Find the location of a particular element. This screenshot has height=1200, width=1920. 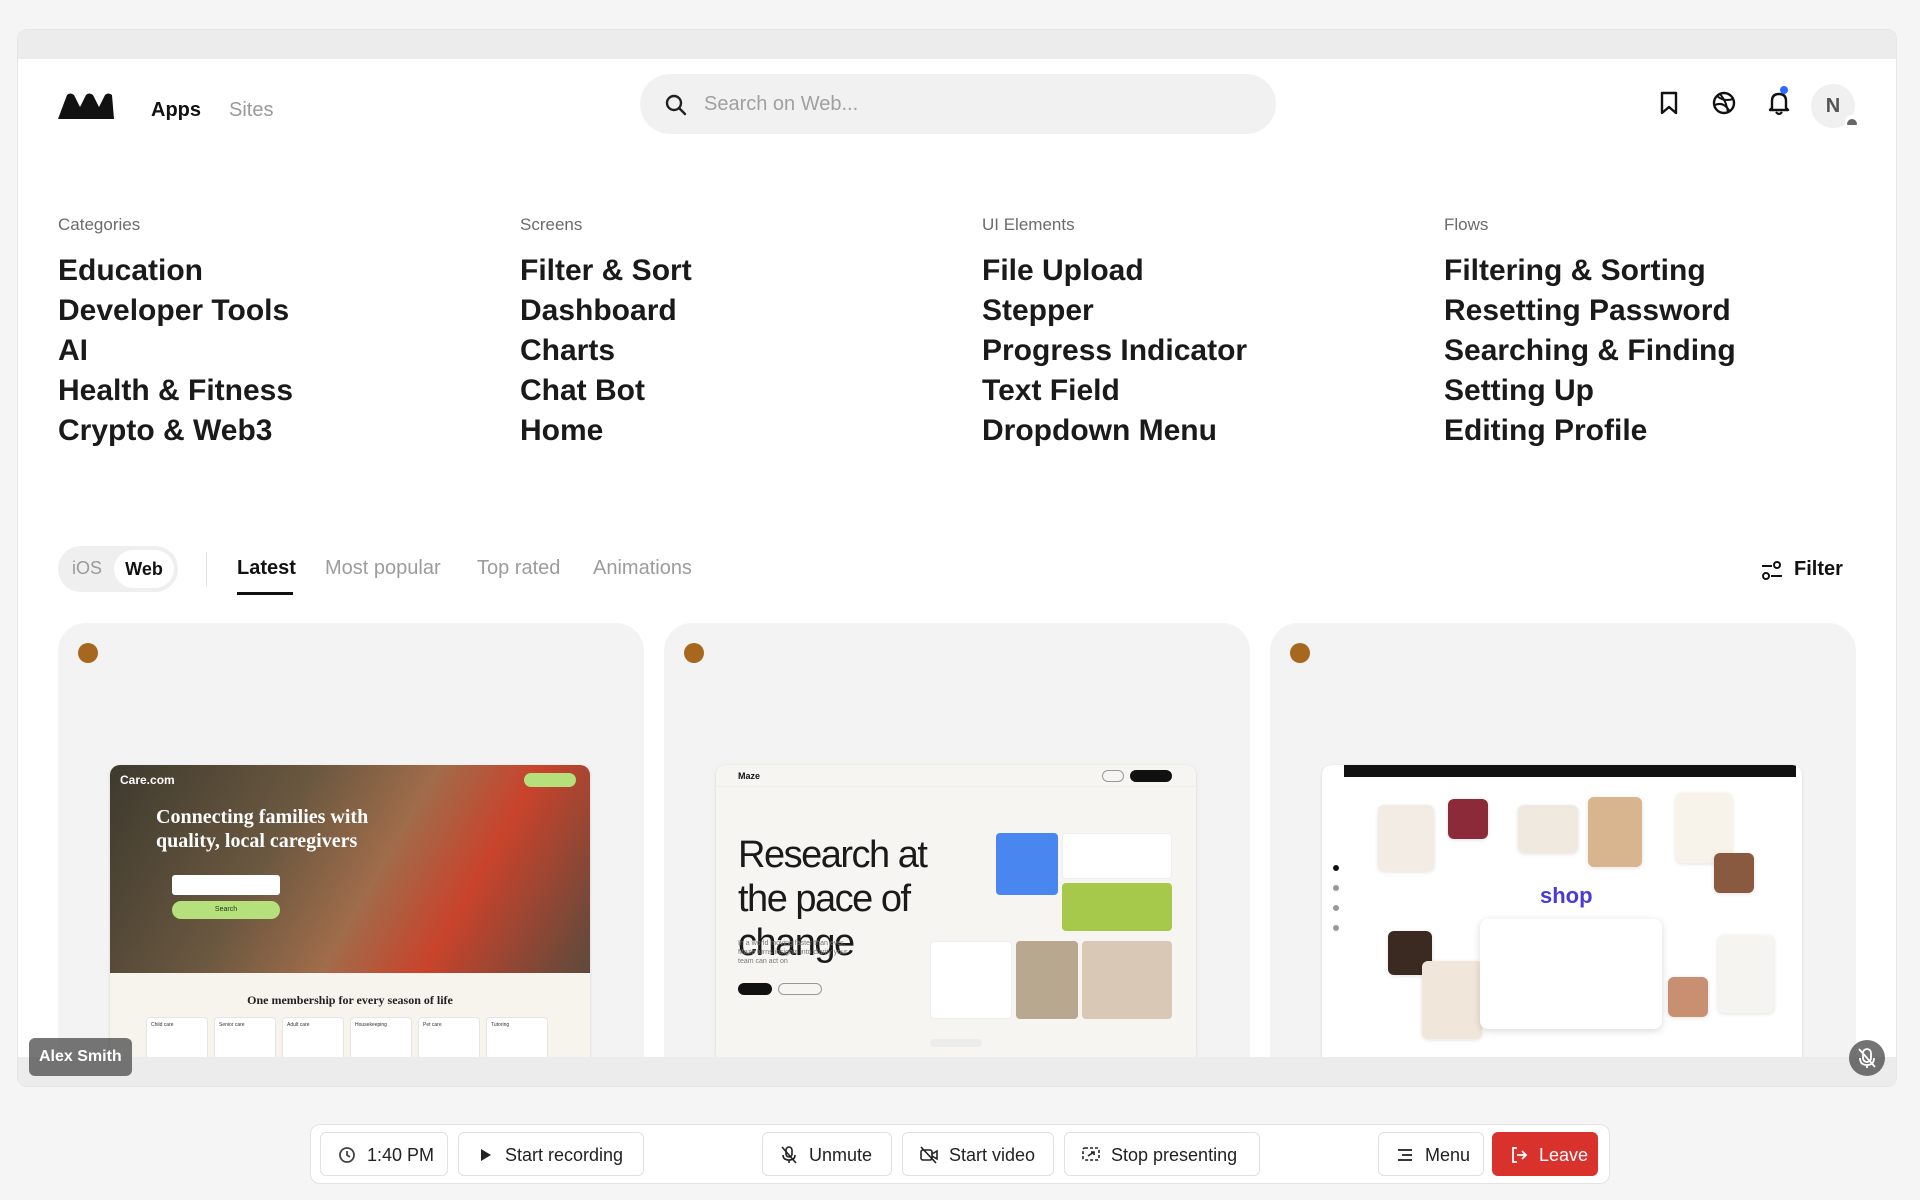

screen-link: Dashboard is located at coordinates (740, 311).